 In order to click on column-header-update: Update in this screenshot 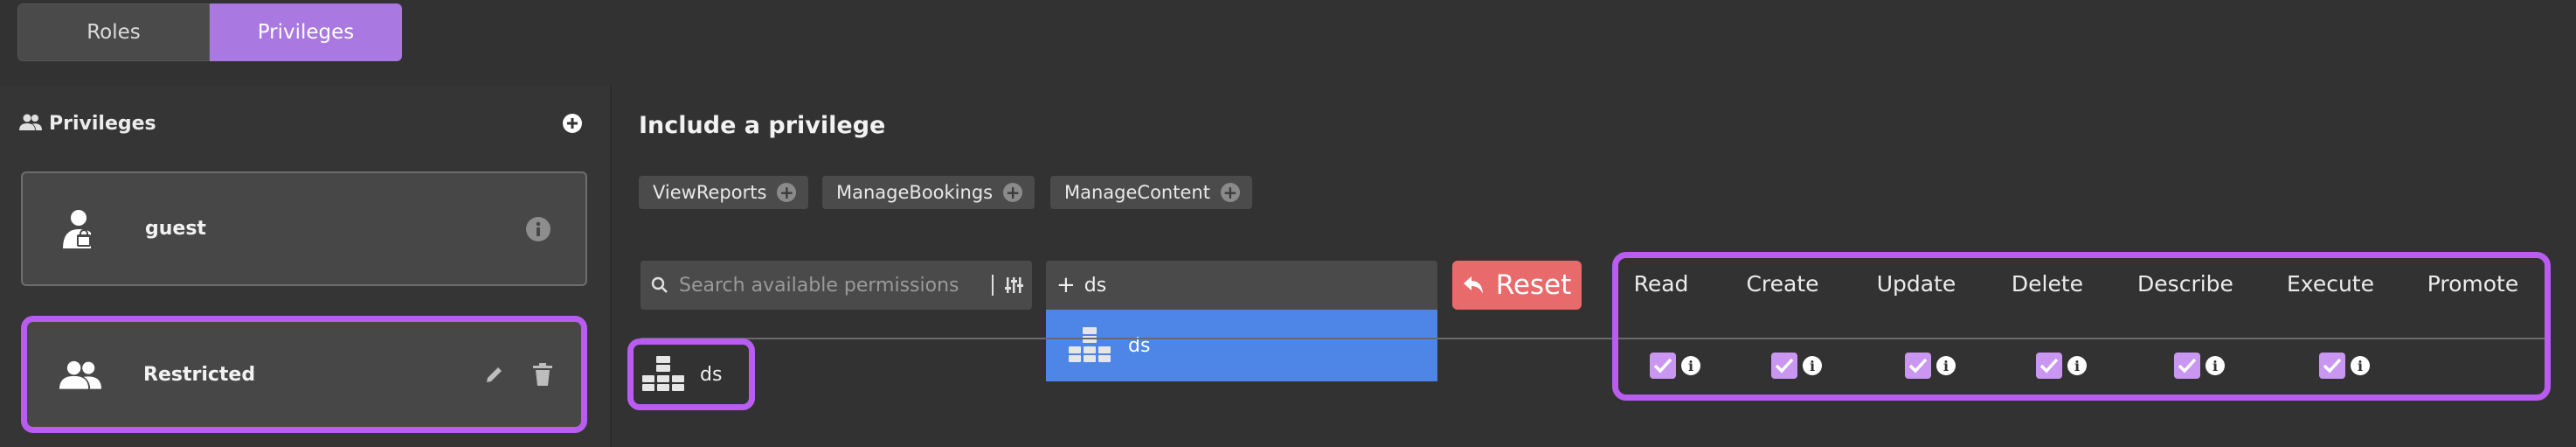, I will do `click(1916, 284)`.